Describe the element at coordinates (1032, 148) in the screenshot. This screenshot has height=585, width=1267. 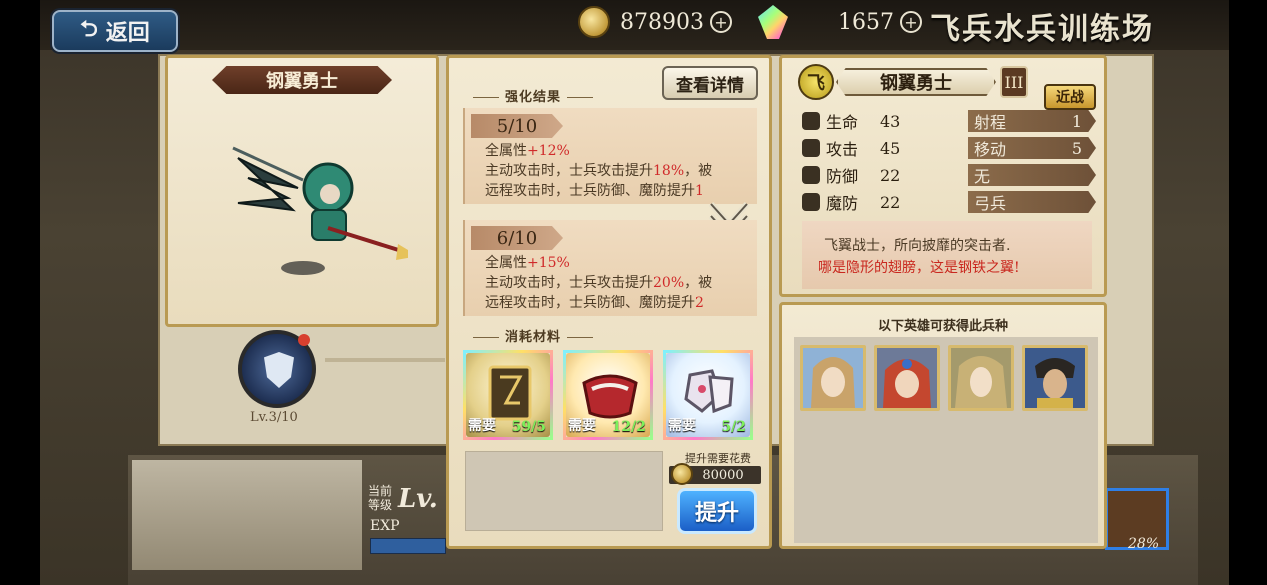
I see `stat-movement: ▟ 移动 5` at that location.